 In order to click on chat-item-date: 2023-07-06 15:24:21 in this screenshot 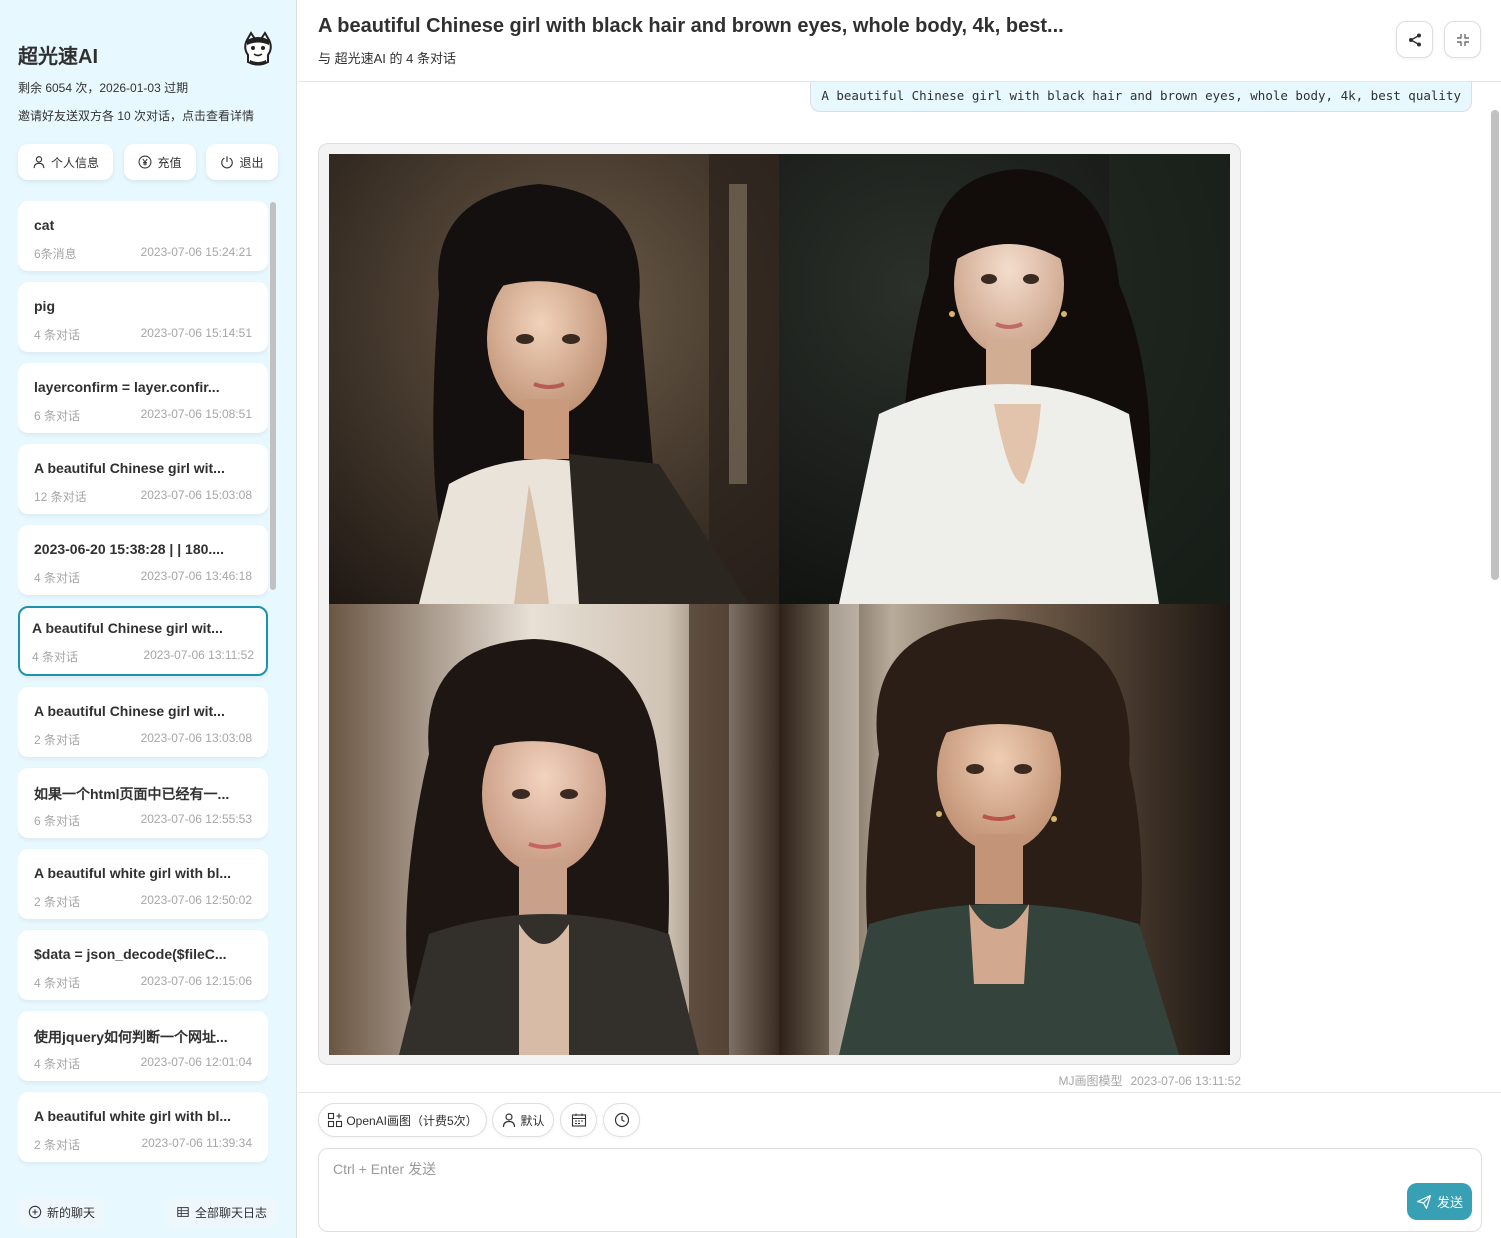, I will do `click(196, 252)`.